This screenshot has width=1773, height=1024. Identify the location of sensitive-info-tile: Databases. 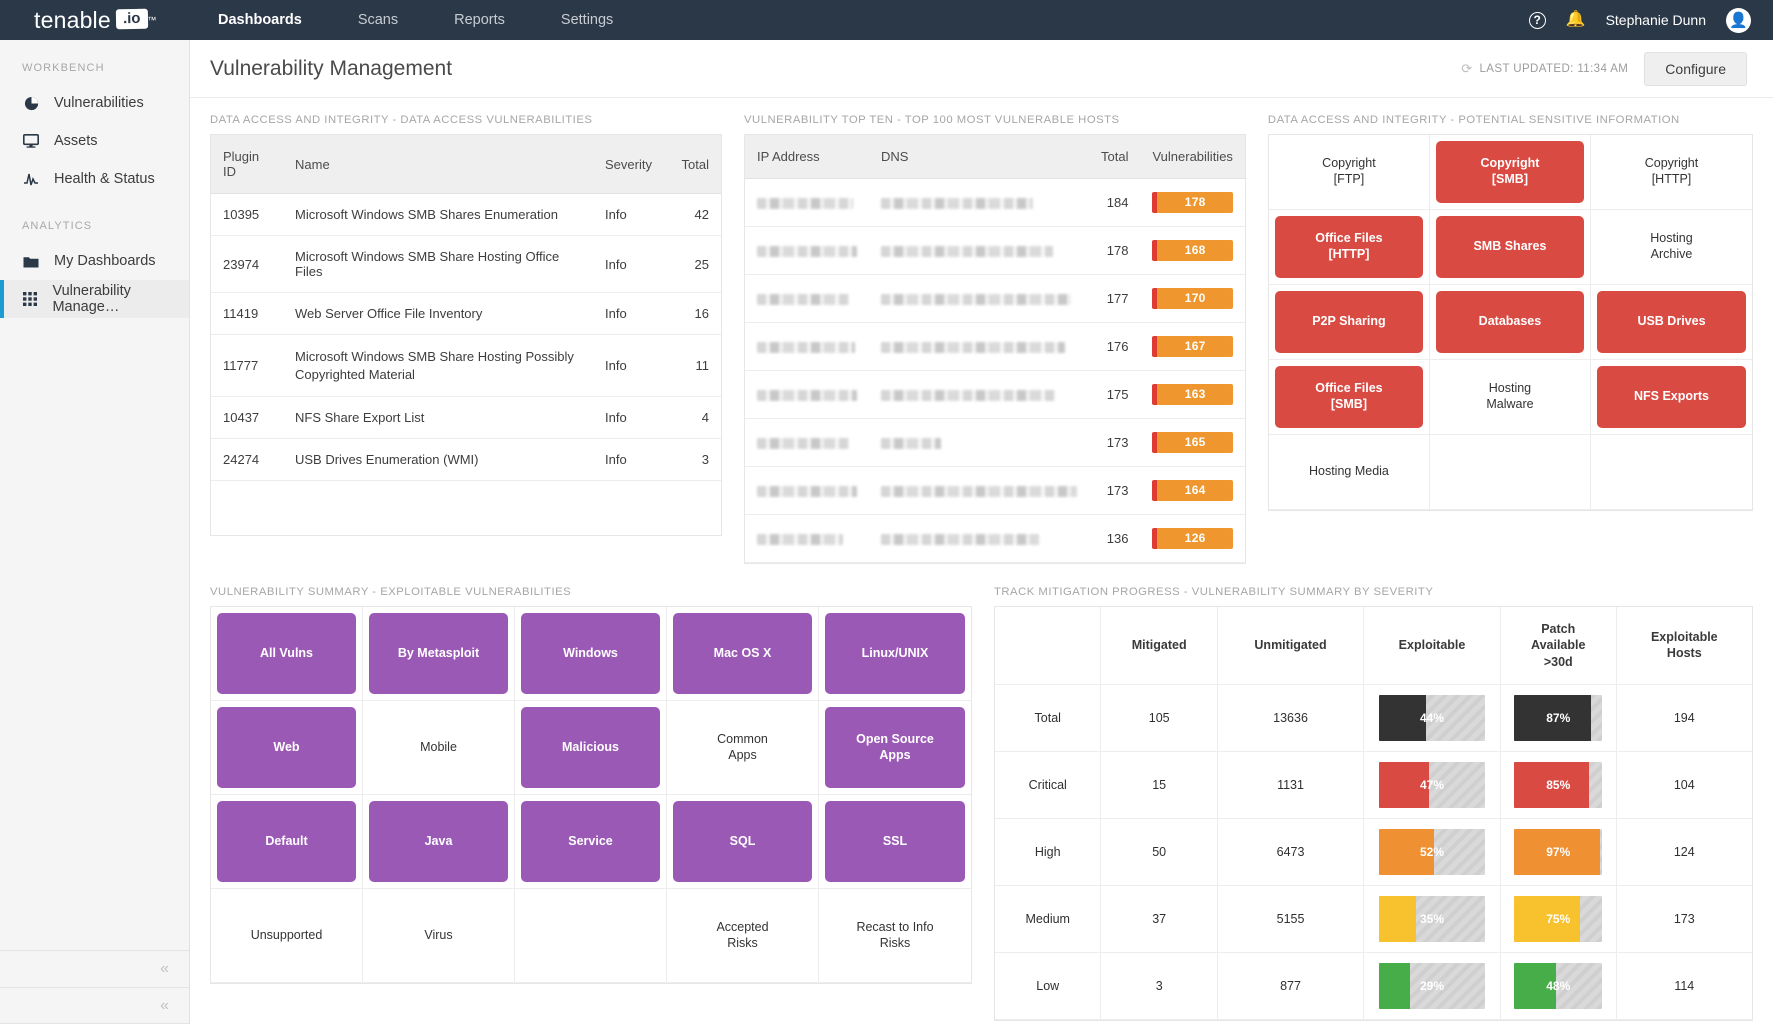
(1509, 322).